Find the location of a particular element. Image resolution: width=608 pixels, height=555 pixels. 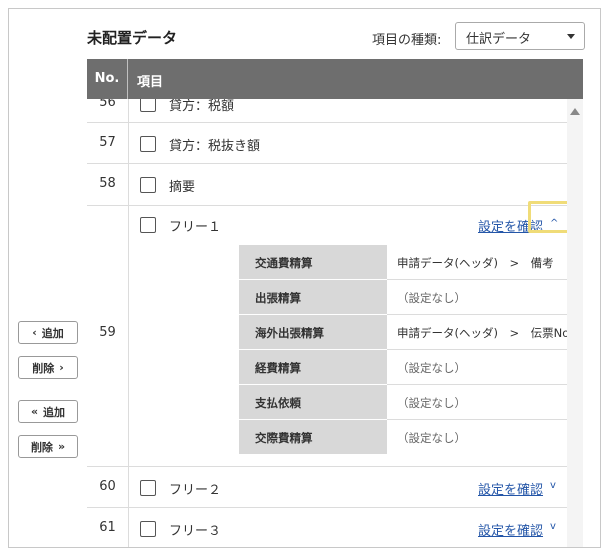

item-kind-select: 仕訳データ is located at coordinates (520, 36).